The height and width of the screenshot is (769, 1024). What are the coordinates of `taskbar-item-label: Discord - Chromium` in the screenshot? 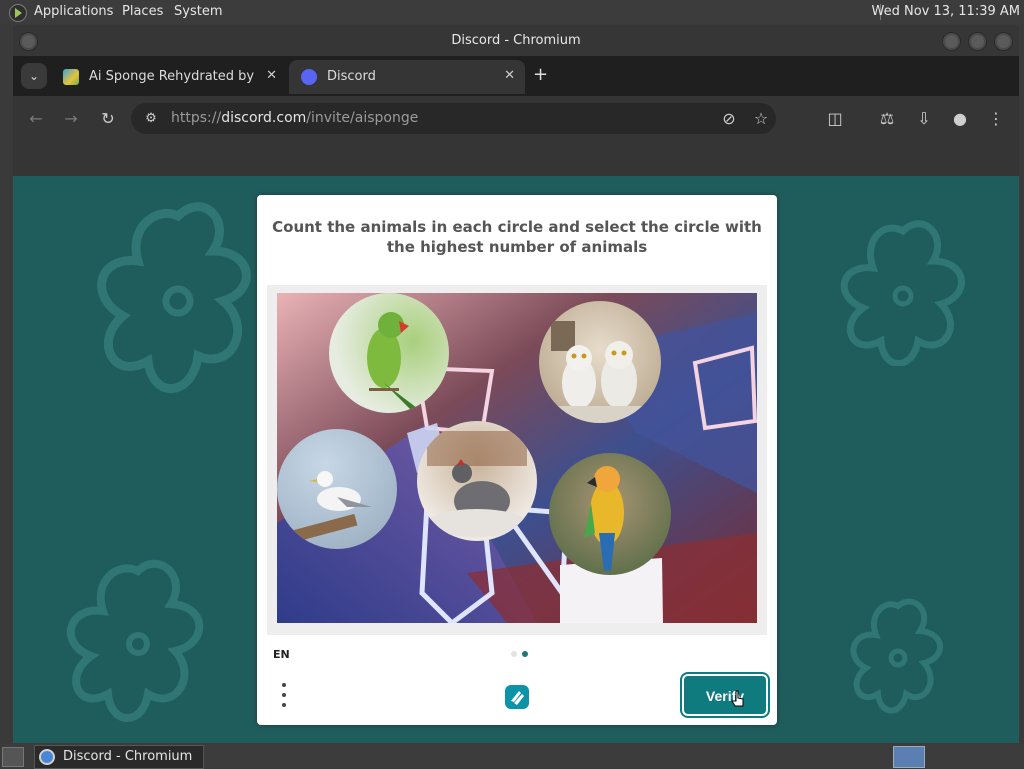 It's located at (128, 756).